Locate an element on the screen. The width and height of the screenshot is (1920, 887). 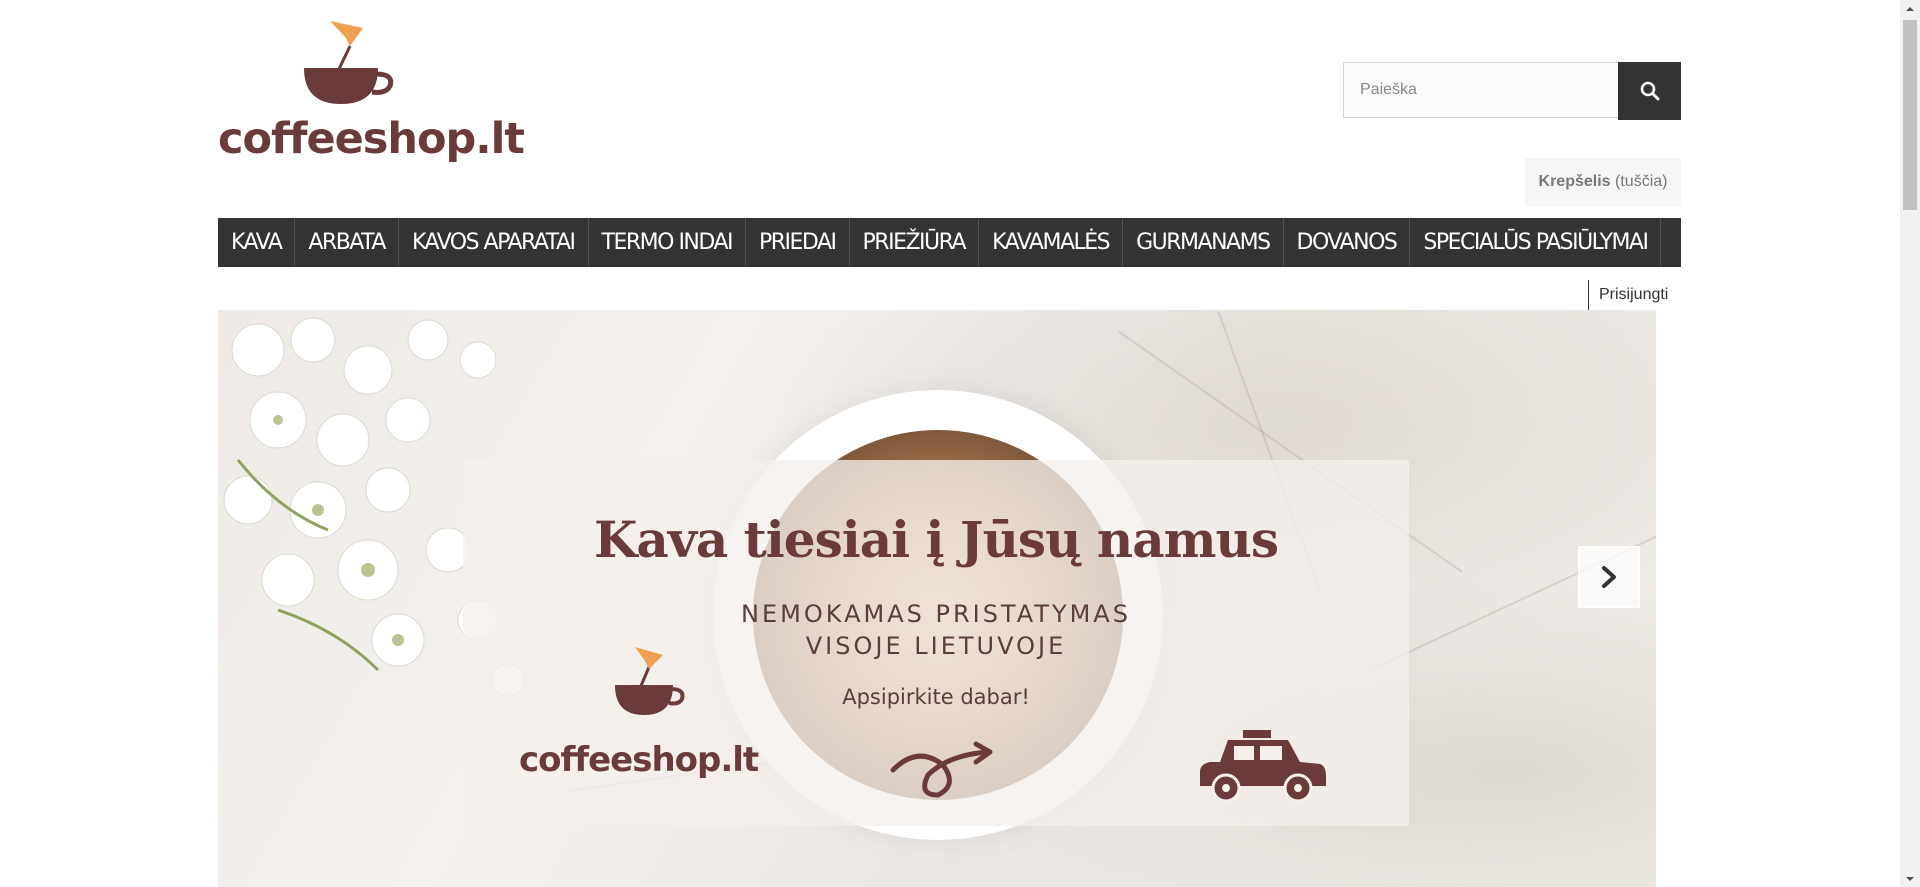
logo-text: coffeeshop.lt is located at coordinates (371, 139).